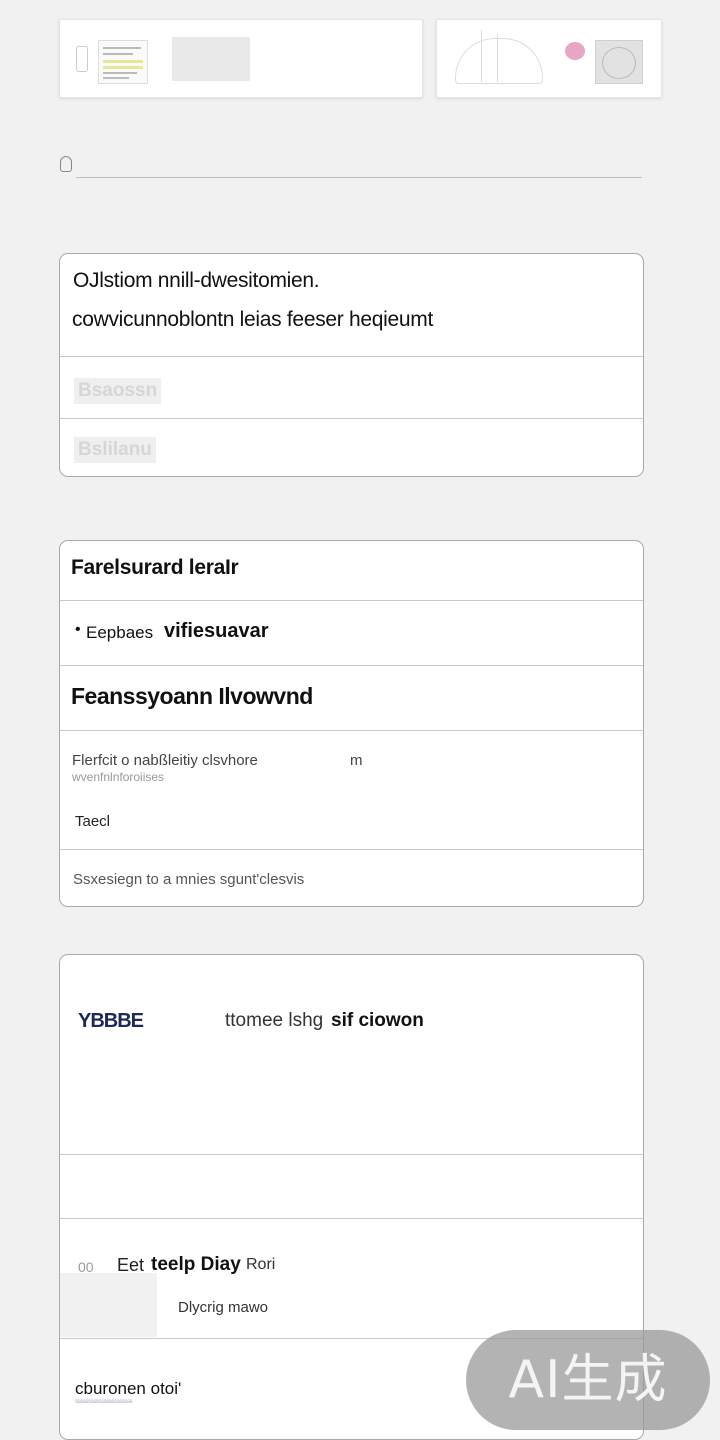 The height and width of the screenshot is (1440, 720). What do you see at coordinates (223, 1307) in the screenshot?
I see `media-item-subtitle: Dlycrig mawo` at bounding box center [223, 1307].